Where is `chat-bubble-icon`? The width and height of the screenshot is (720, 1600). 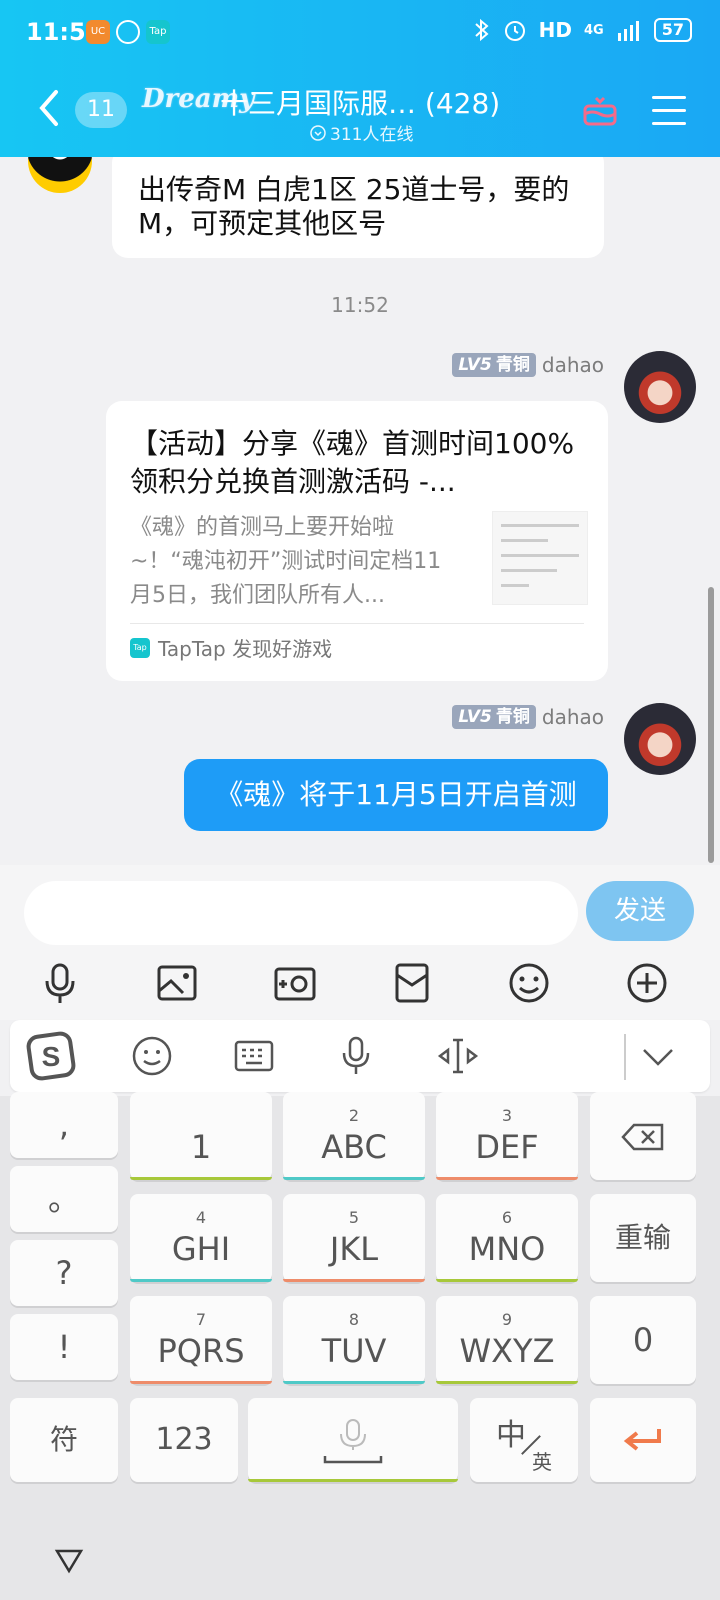 chat-bubble-icon is located at coordinates (128, 32).